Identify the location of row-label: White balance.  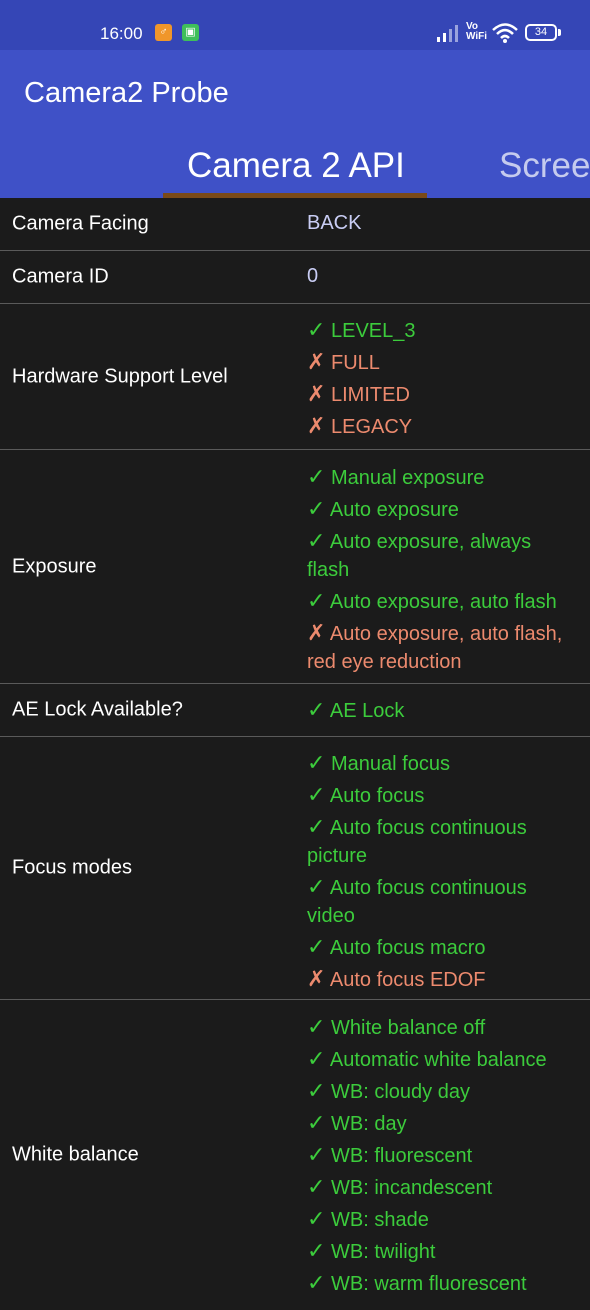
(75, 1154).